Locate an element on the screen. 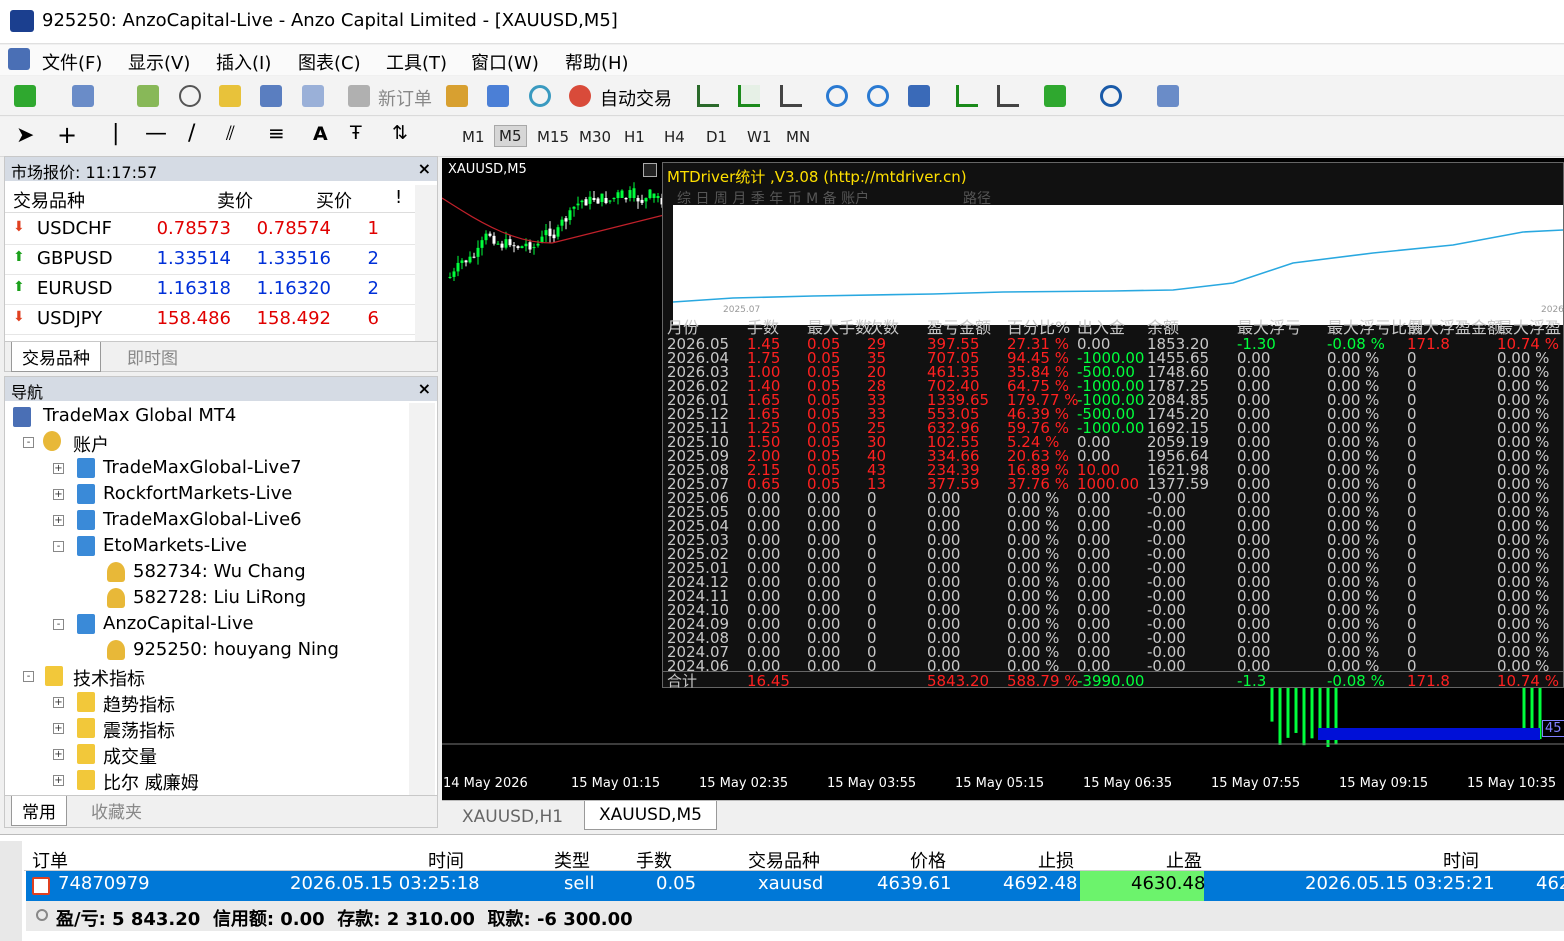  menu-help: 帮助(H) is located at coordinates (597, 62).